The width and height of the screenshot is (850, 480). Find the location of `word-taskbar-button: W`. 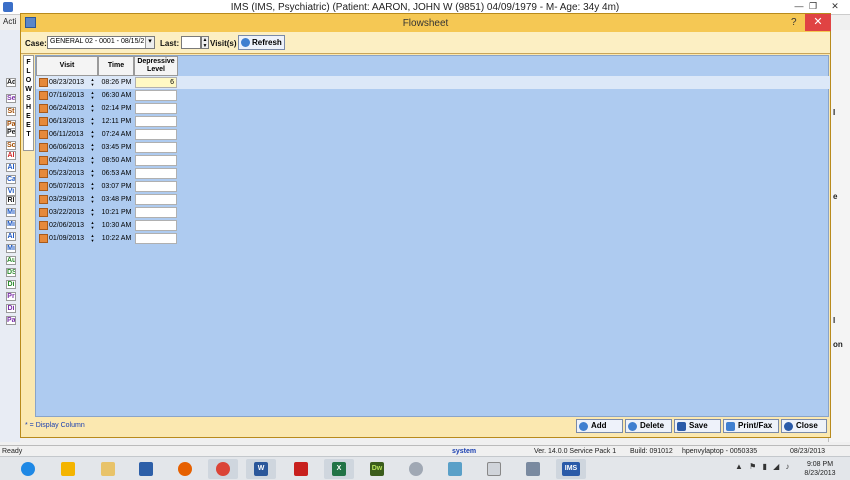

word-taskbar-button: W is located at coordinates (261, 469).